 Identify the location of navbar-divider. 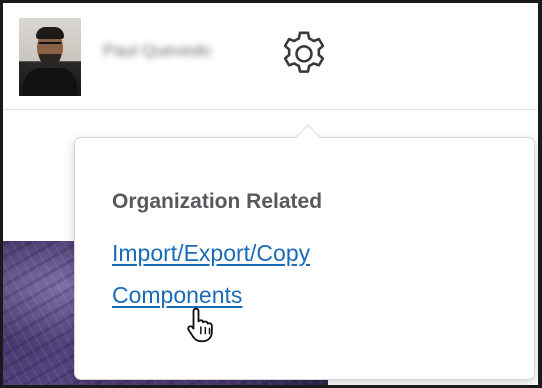
(270, 109).